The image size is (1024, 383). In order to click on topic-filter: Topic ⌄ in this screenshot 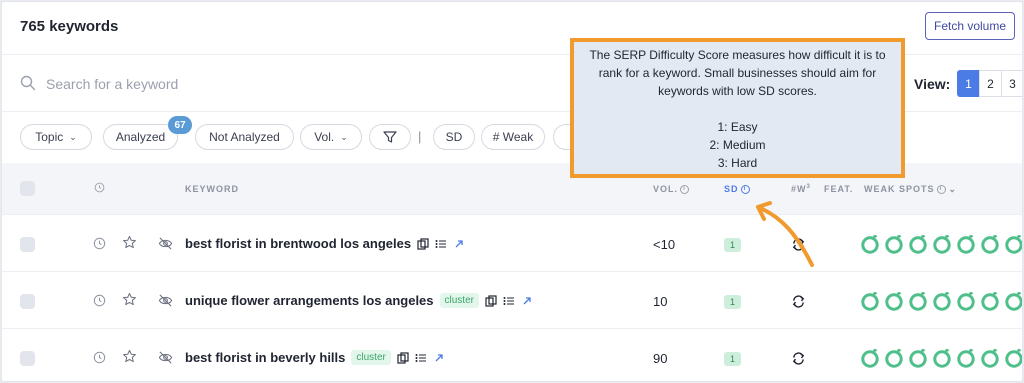, I will do `click(56, 137)`.